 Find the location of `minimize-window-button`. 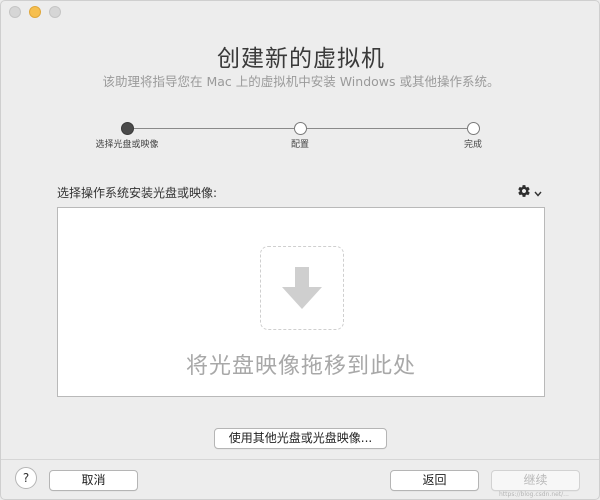

minimize-window-button is located at coordinates (35, 12).